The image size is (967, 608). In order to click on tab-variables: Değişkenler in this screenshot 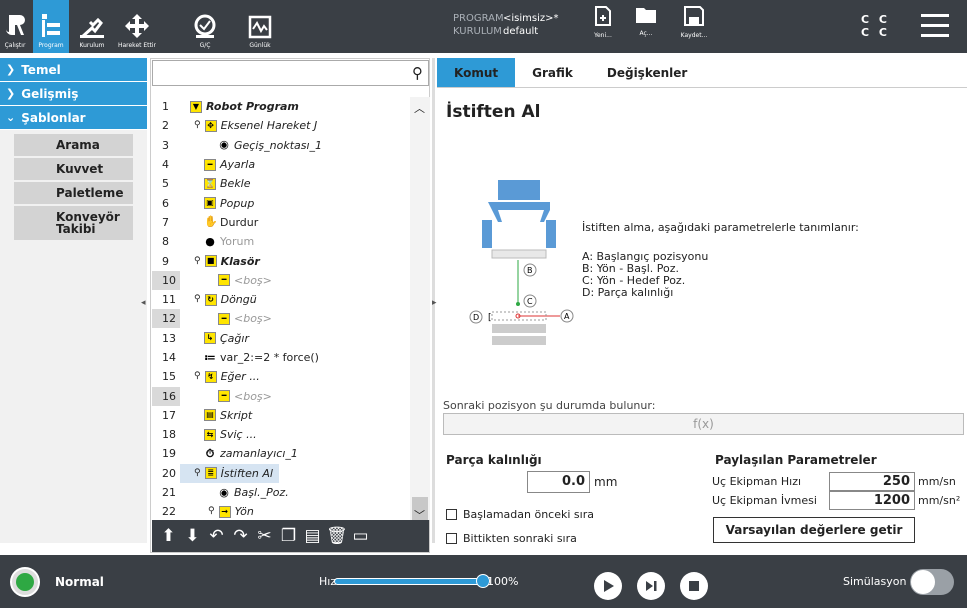, I will do `click(647, 72)`.